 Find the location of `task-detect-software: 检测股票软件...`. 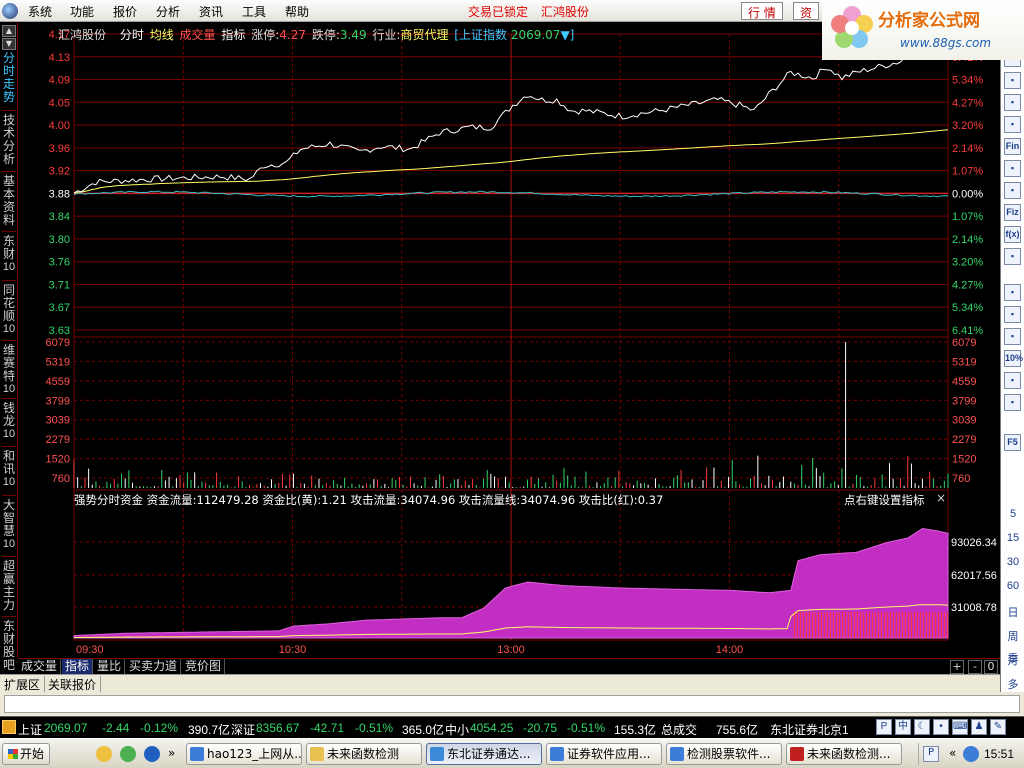

task-detect-software: 检测股票软件... is located at coordinates (724, 754).